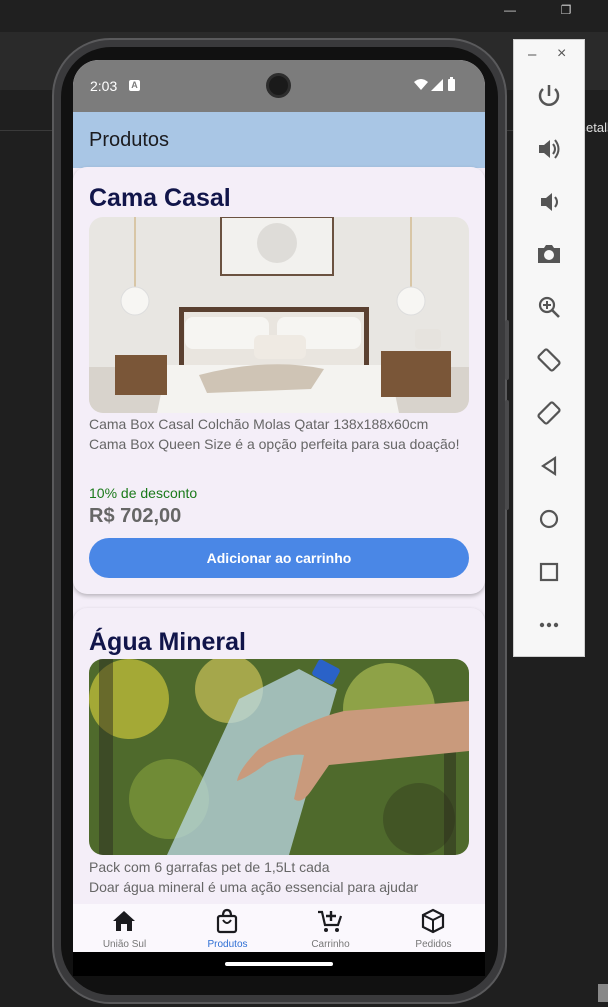 The image size is (608, 1007). I want to click on power-icon, so click(549, 96).